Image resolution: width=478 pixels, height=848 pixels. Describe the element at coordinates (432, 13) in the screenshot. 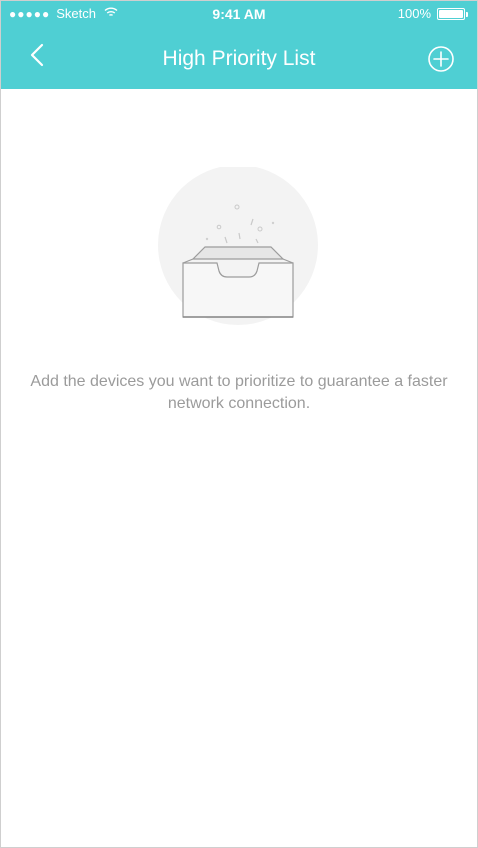

I see `status-right: 100%` at that location.